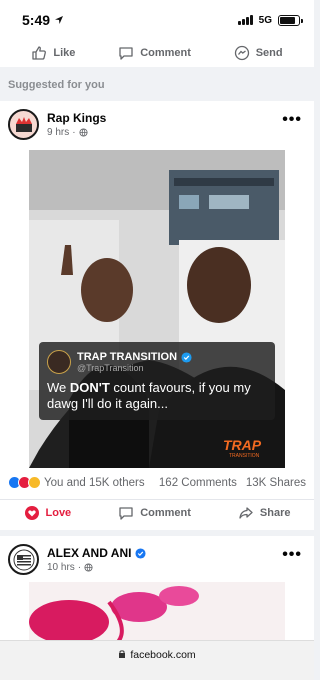 This screenshot has height=680, width=320. Describe the element at coordinates (94, 482) in the screenshot. I see `reactions-text: You and 15K others` at that location.